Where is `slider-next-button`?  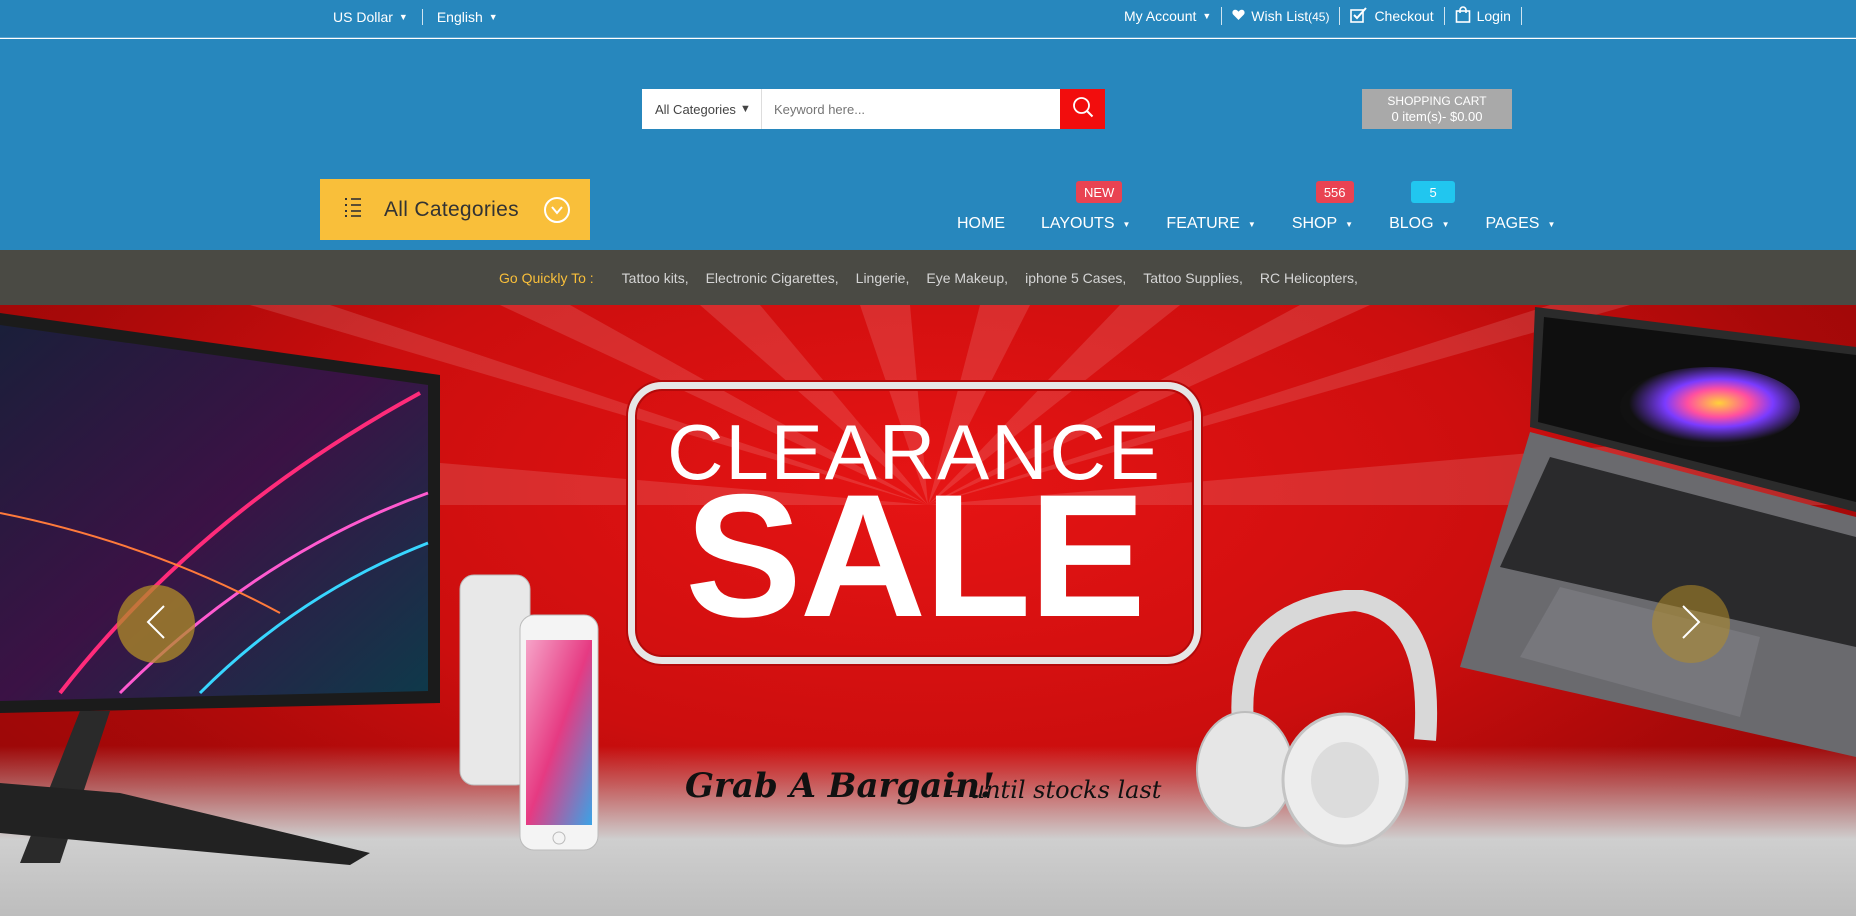
slider-next-button is located at coordinates (1691, 624).